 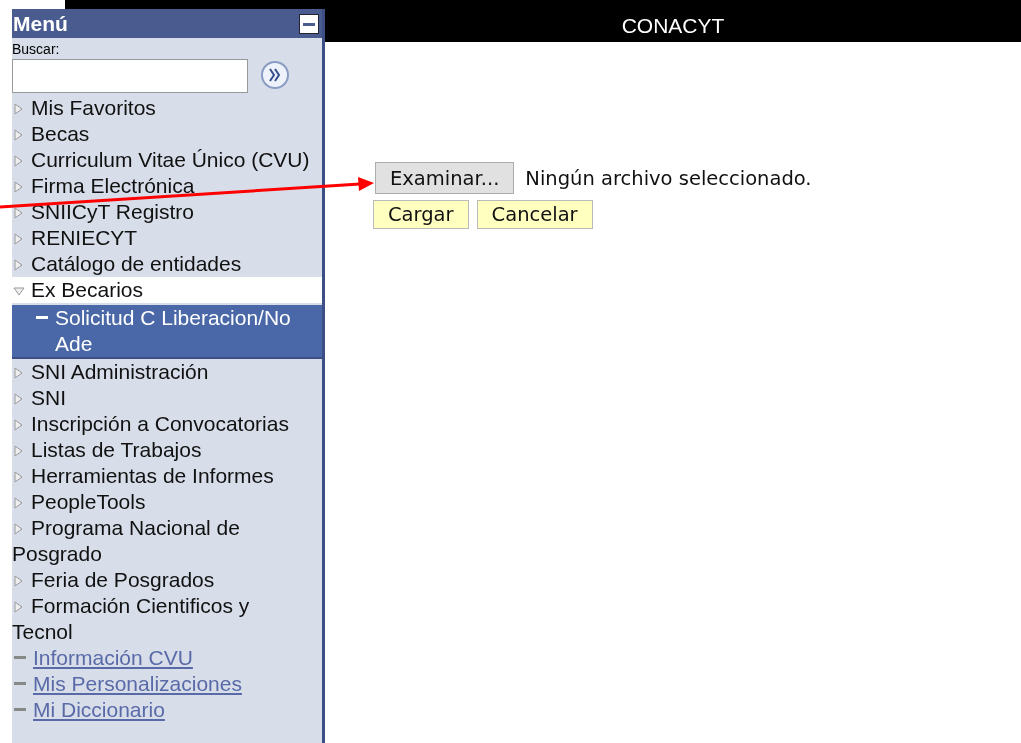 I want to click on menu-item: RENIECYT, so click(x=167, y=238).